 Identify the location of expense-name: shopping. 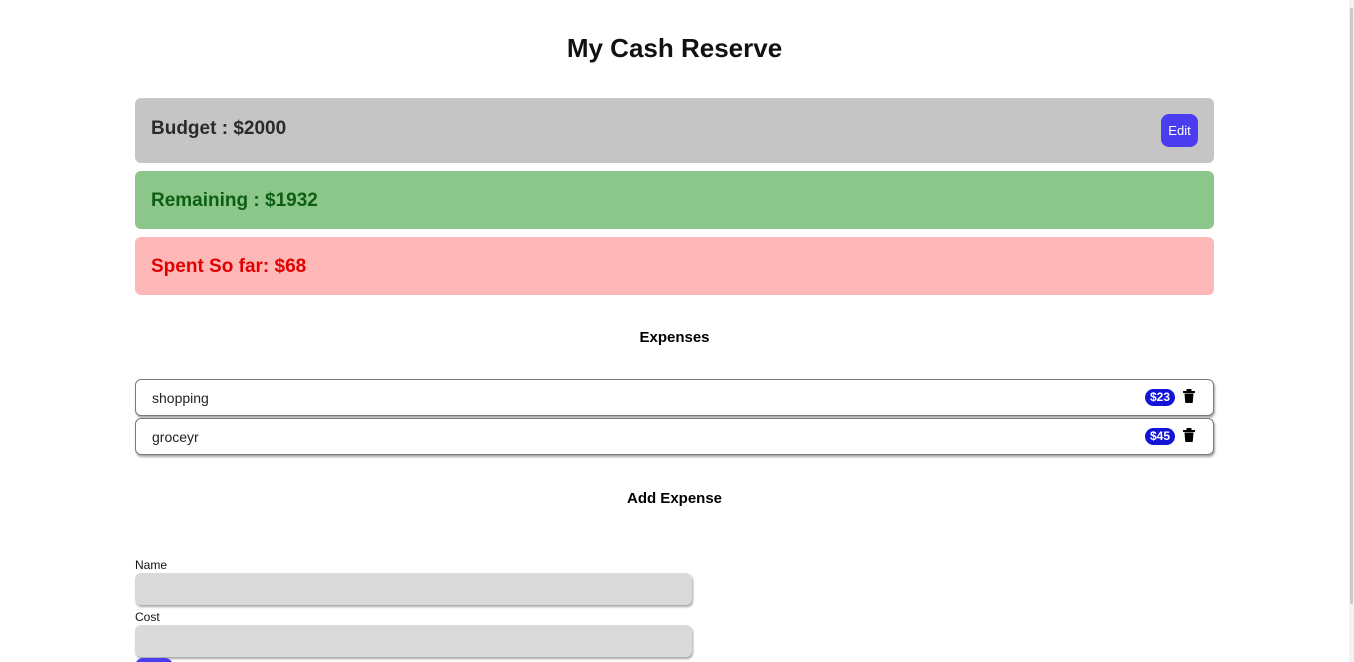
(180, 398).